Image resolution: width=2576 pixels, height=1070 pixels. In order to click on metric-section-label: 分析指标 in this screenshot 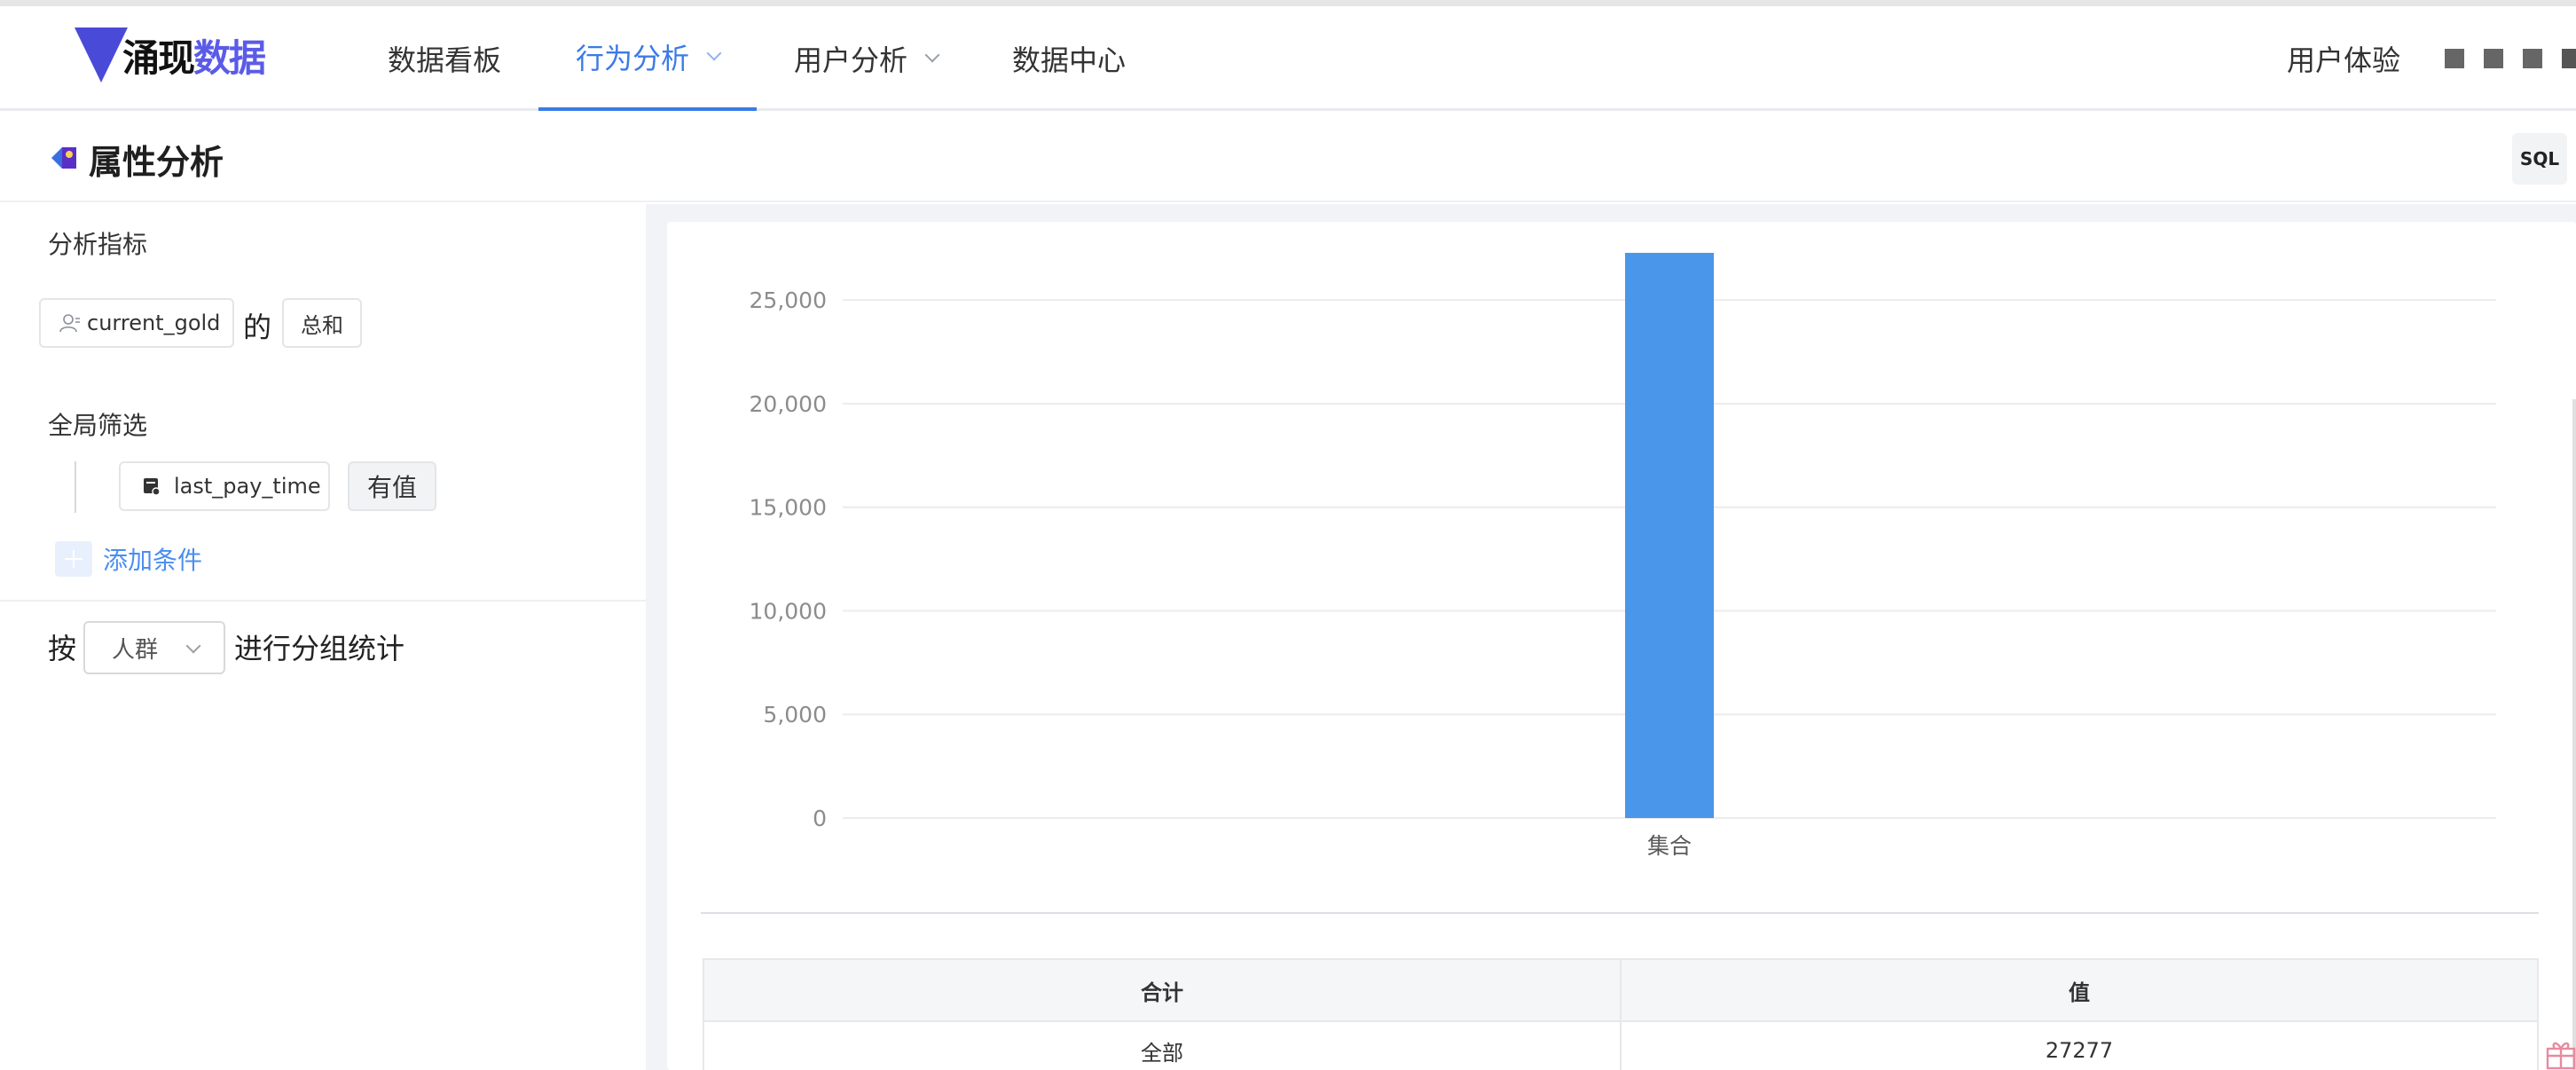, I will do `click(98, 244)`.